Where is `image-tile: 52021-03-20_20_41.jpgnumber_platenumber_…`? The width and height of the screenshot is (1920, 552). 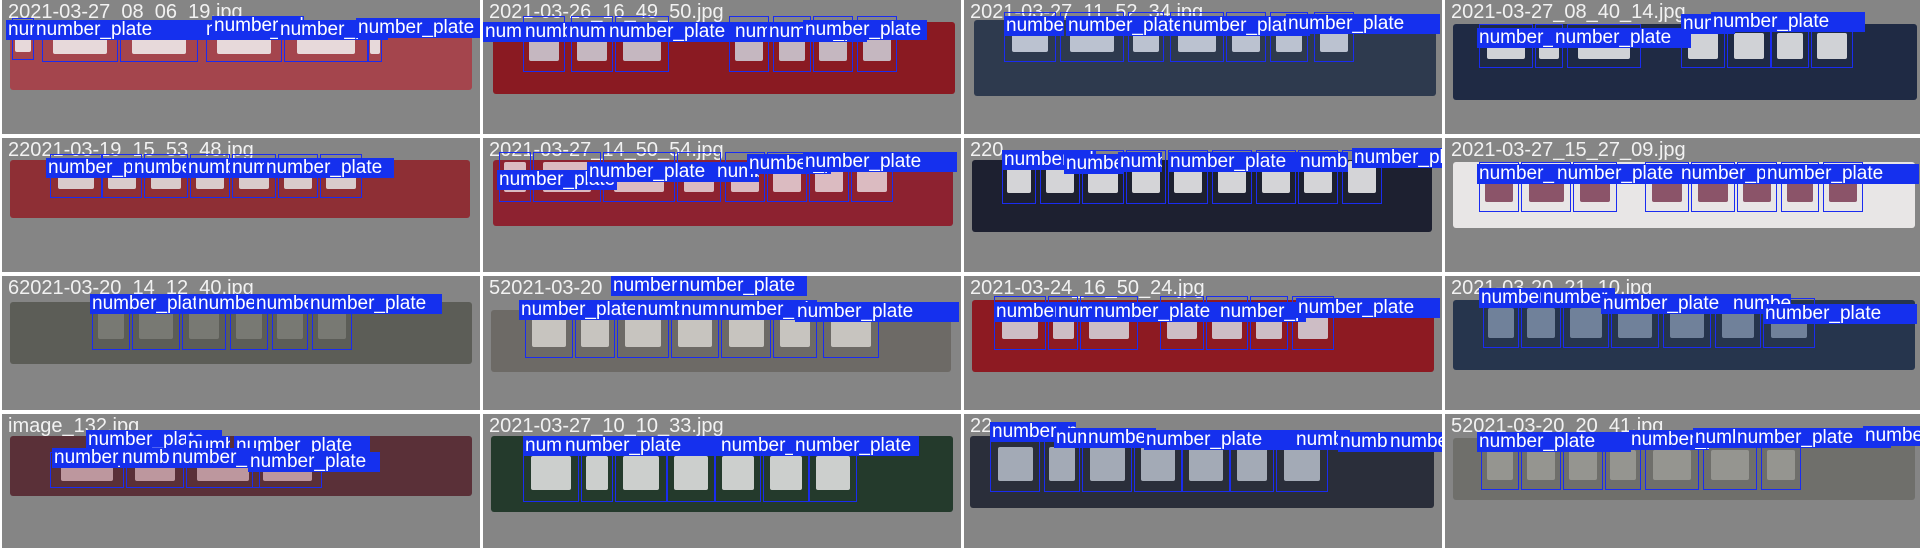 image-tile: 52021-03-20_20_41.jpgnumber_platenumber_… is located at coordinates (1682, 481).